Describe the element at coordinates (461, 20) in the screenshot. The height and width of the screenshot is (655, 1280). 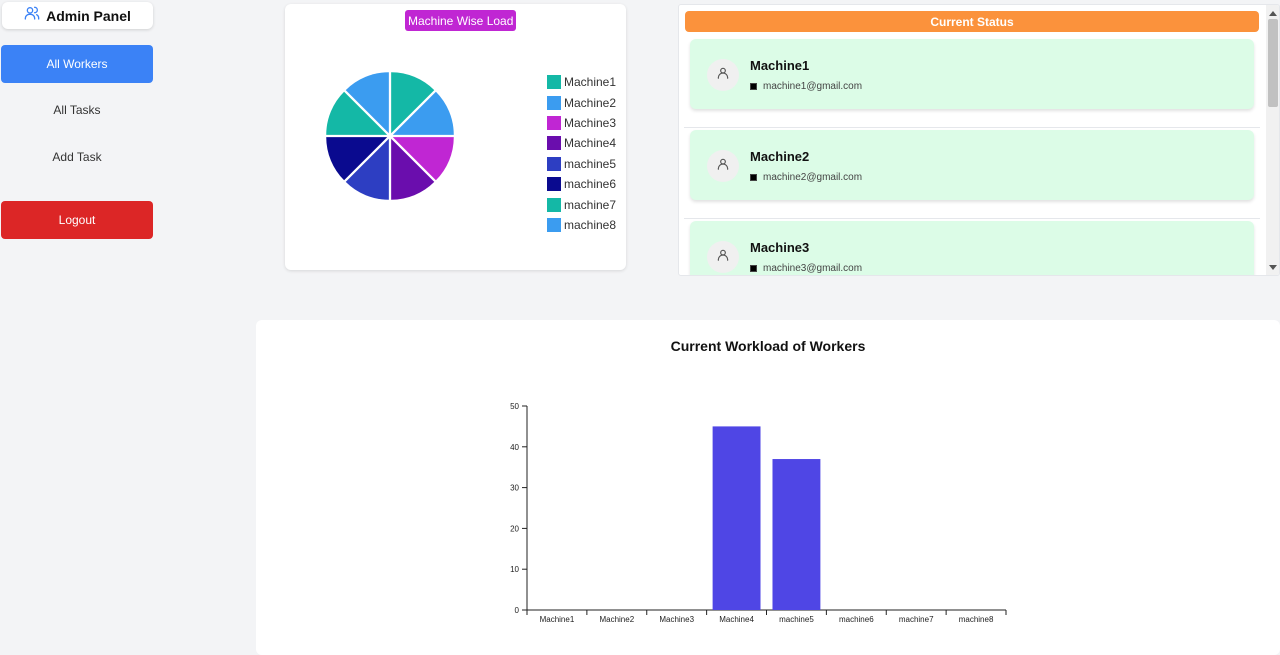
I see `pie-title: Machine Wise Load` at that location.